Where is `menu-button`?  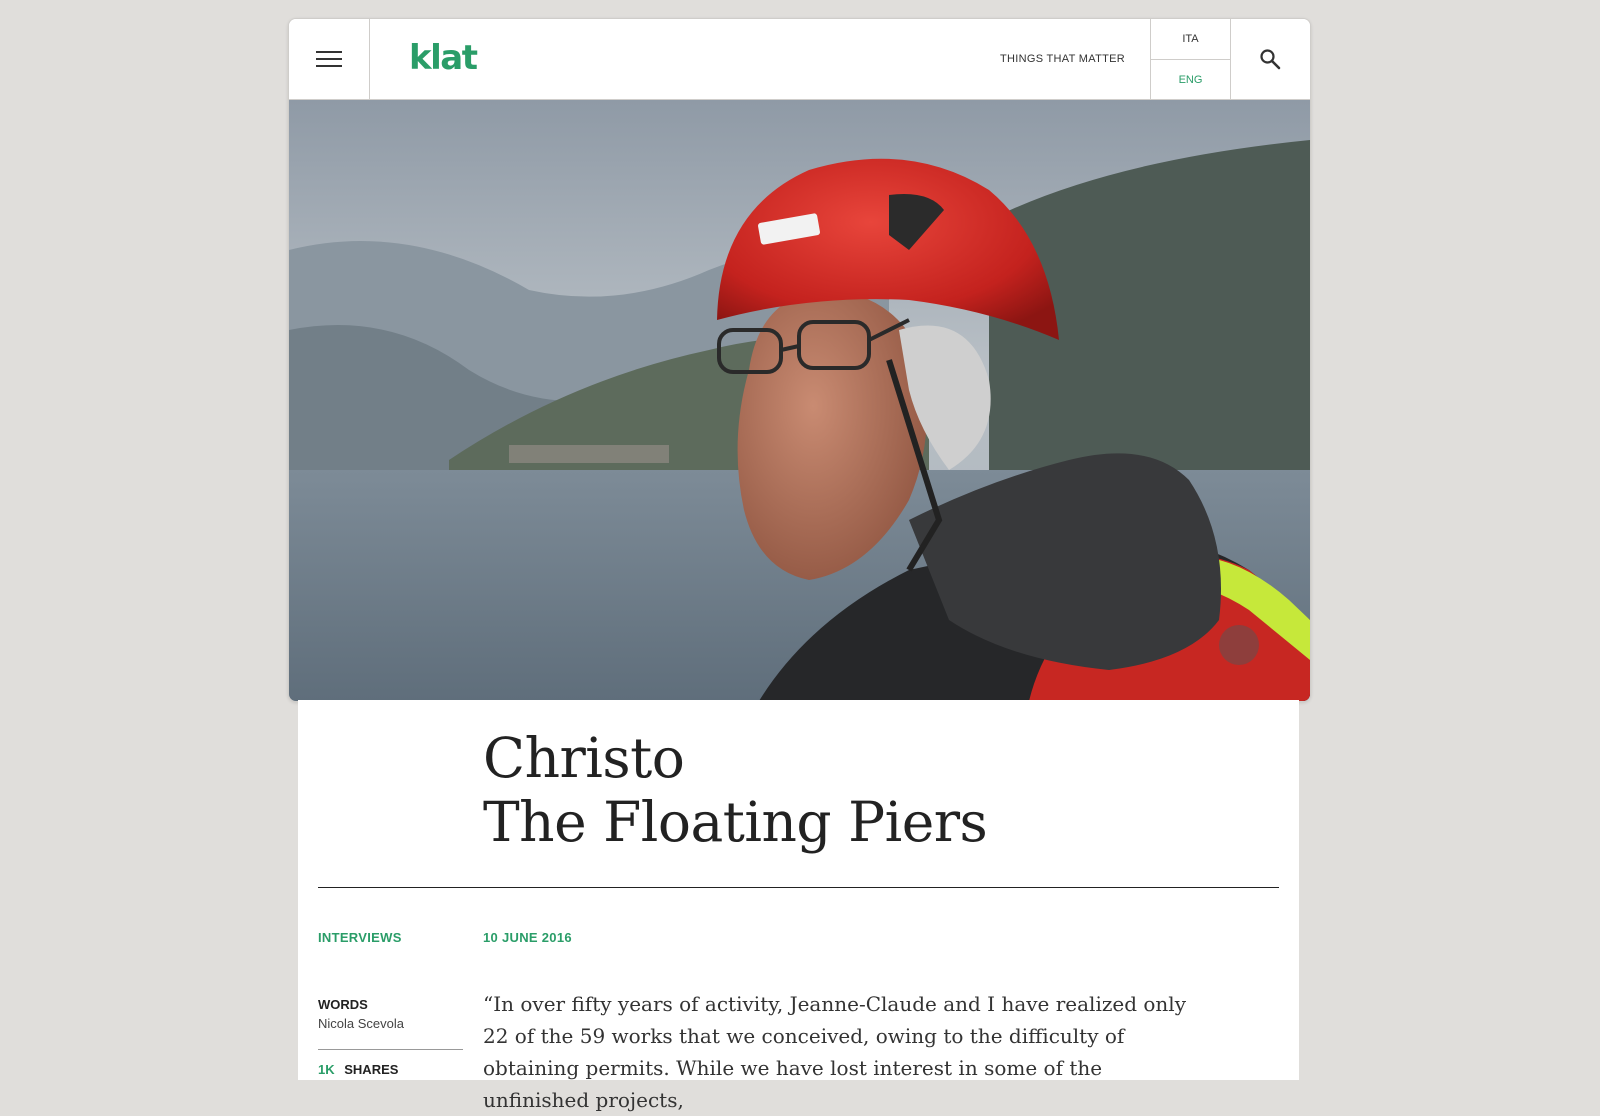
menu-button is located at coordinates (329, 59).